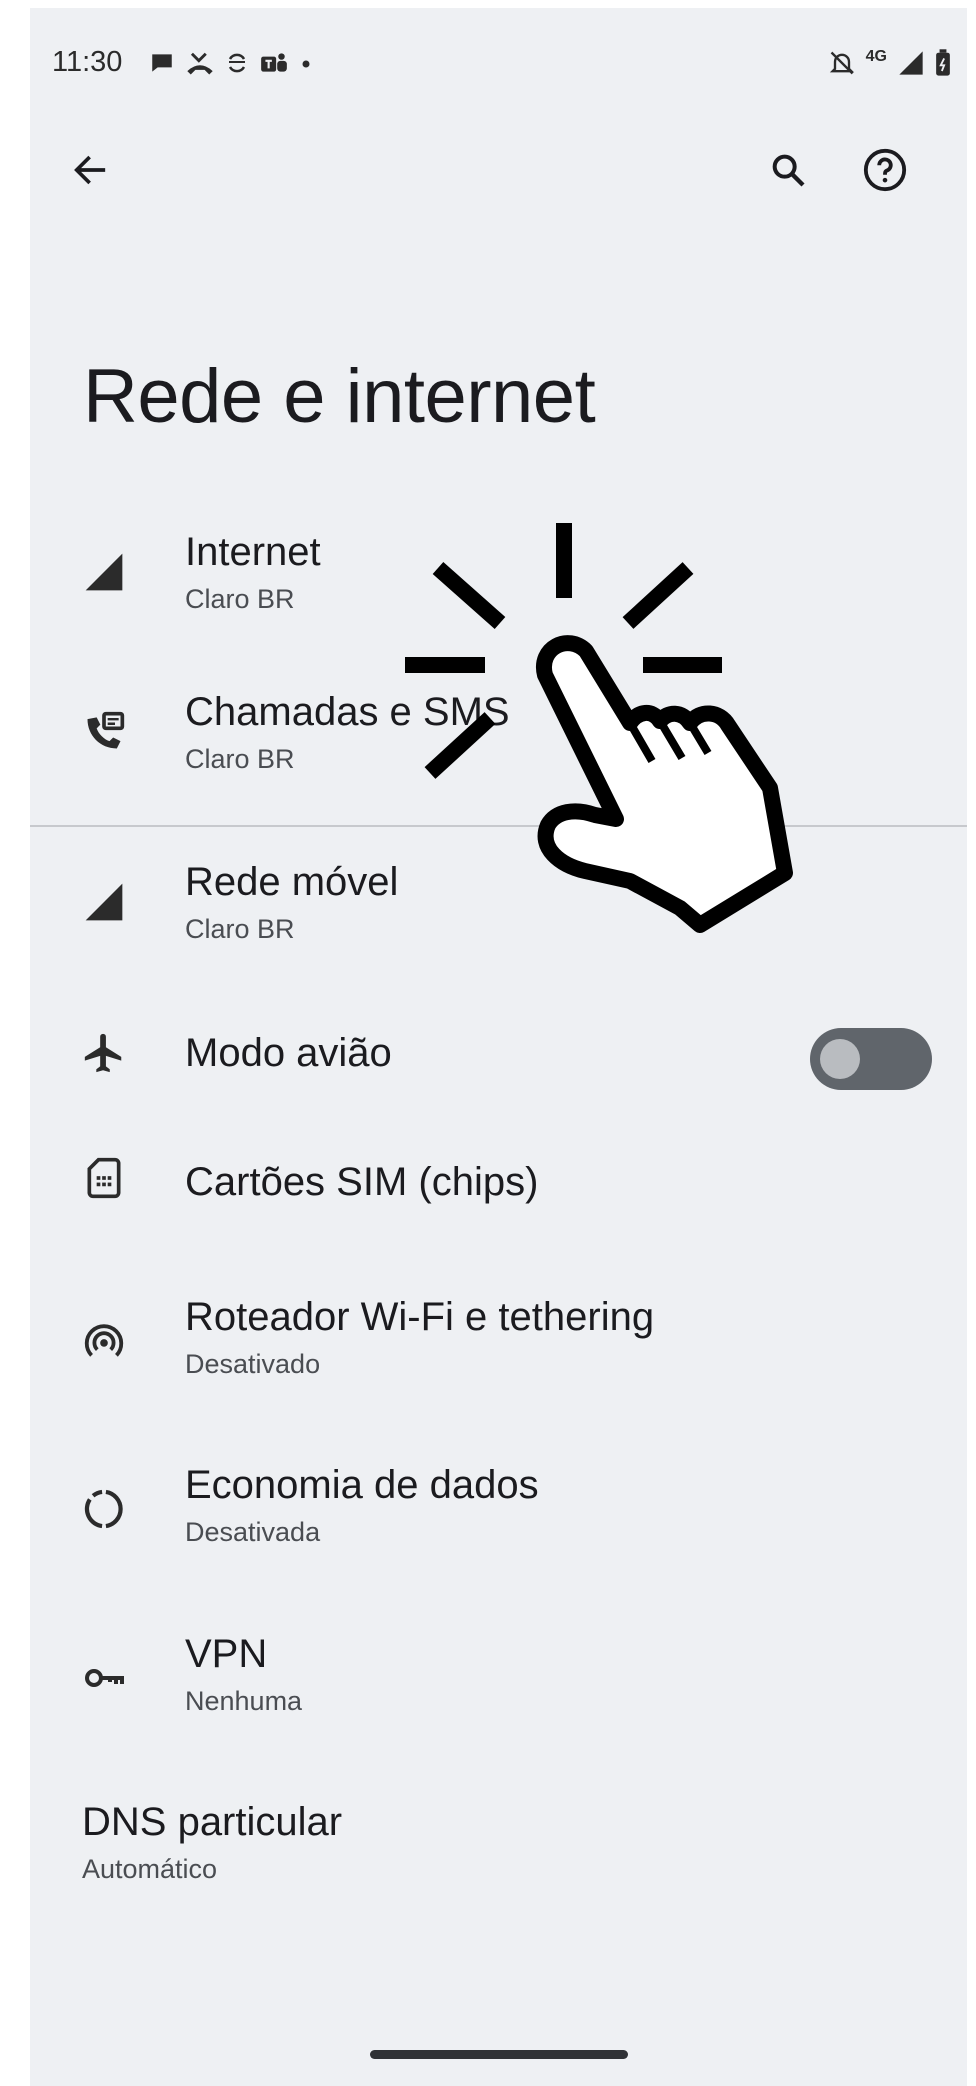 The image size is (976, 2086). I want to click on status-icons-right: 4G, so click(889, 63).